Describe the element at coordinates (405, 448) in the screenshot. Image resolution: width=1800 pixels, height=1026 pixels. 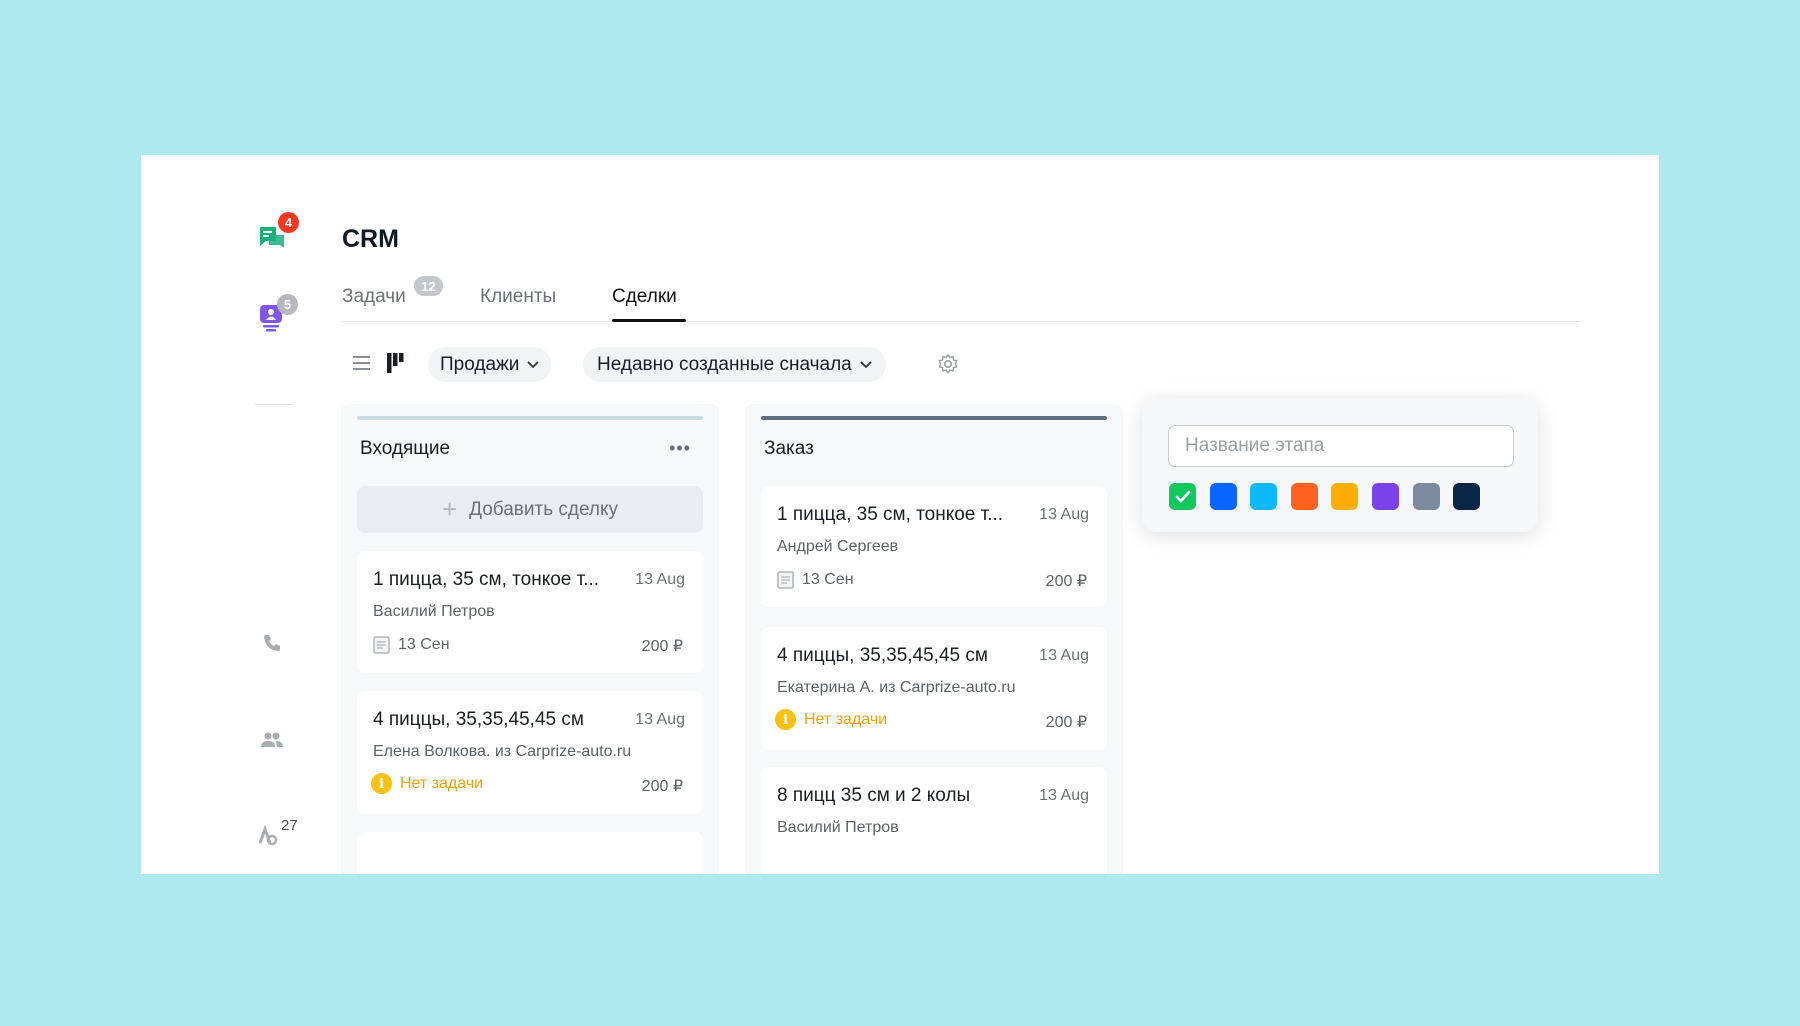
I see `stage-name: Входящие` at that location.